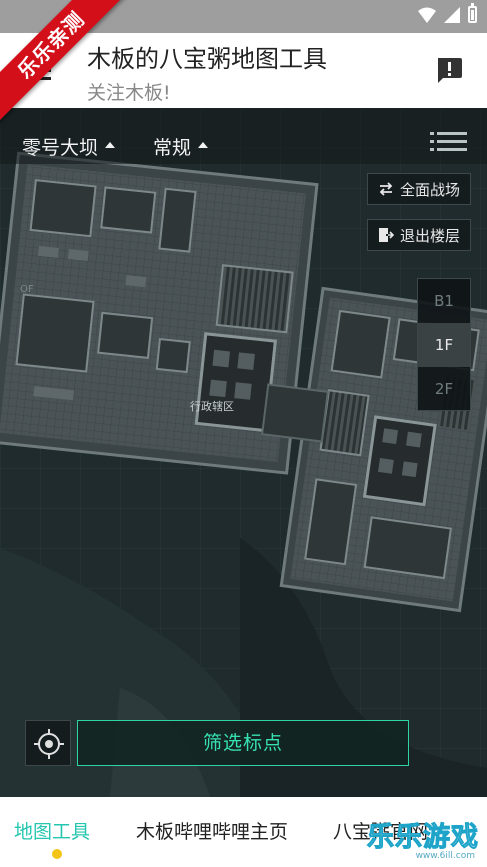 This screenshot has width=487, height=867. I want to click on ribbon-text: 乐乐亲测, so click(65, 62).